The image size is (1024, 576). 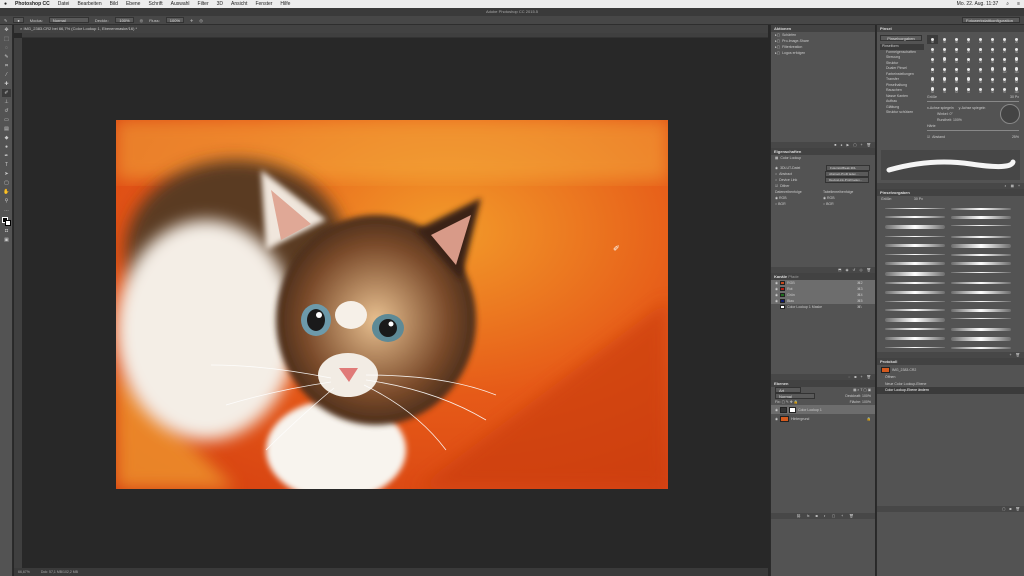 What do you see at coordinates (932, 79) in the screenshot?
I see `brush-tip: 74` at bounding box center [932, 79].